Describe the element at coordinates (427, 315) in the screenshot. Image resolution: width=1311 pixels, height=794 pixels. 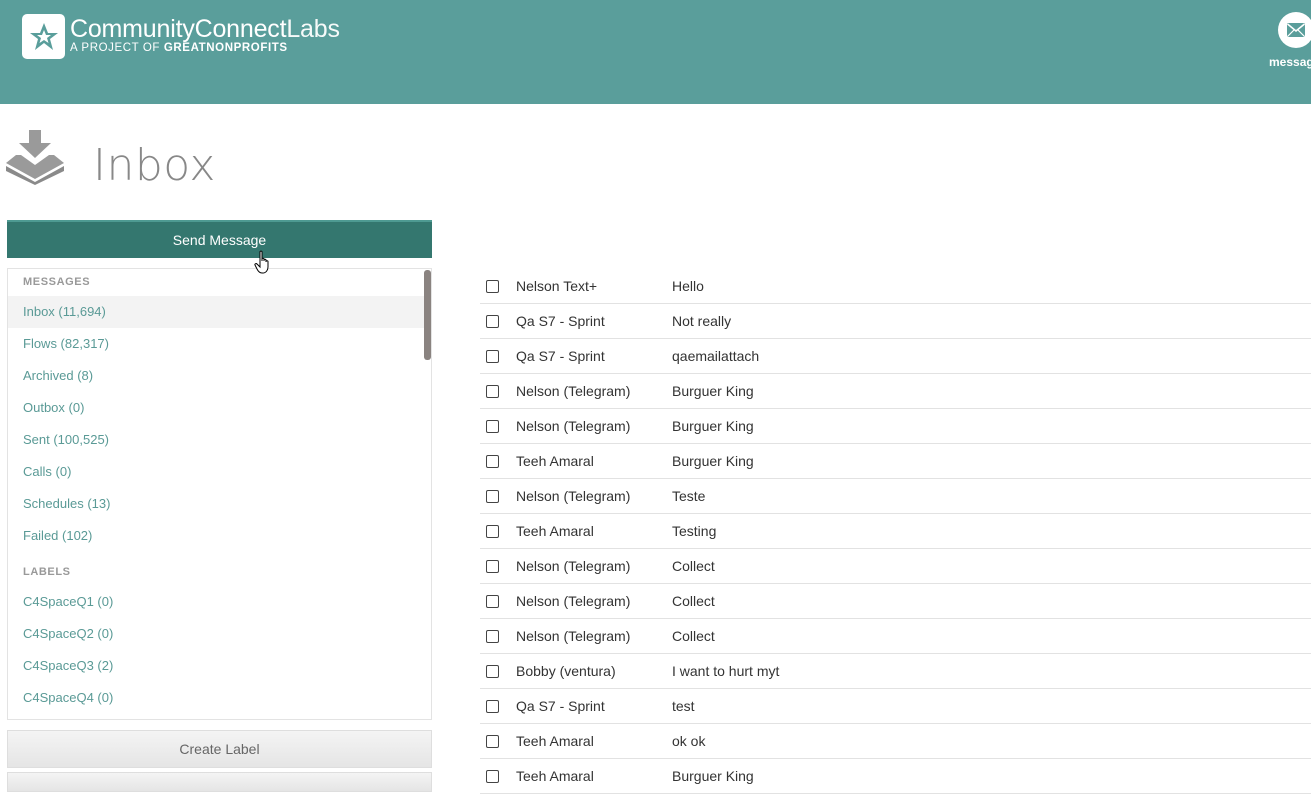
I see `sidebar-scrollbar` at that location.